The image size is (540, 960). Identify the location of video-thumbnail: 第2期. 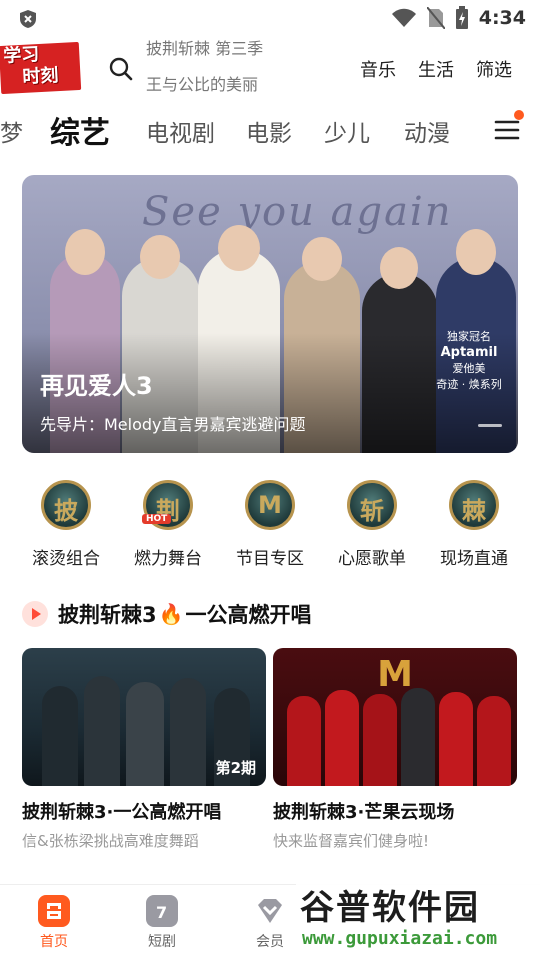
(144, 717).